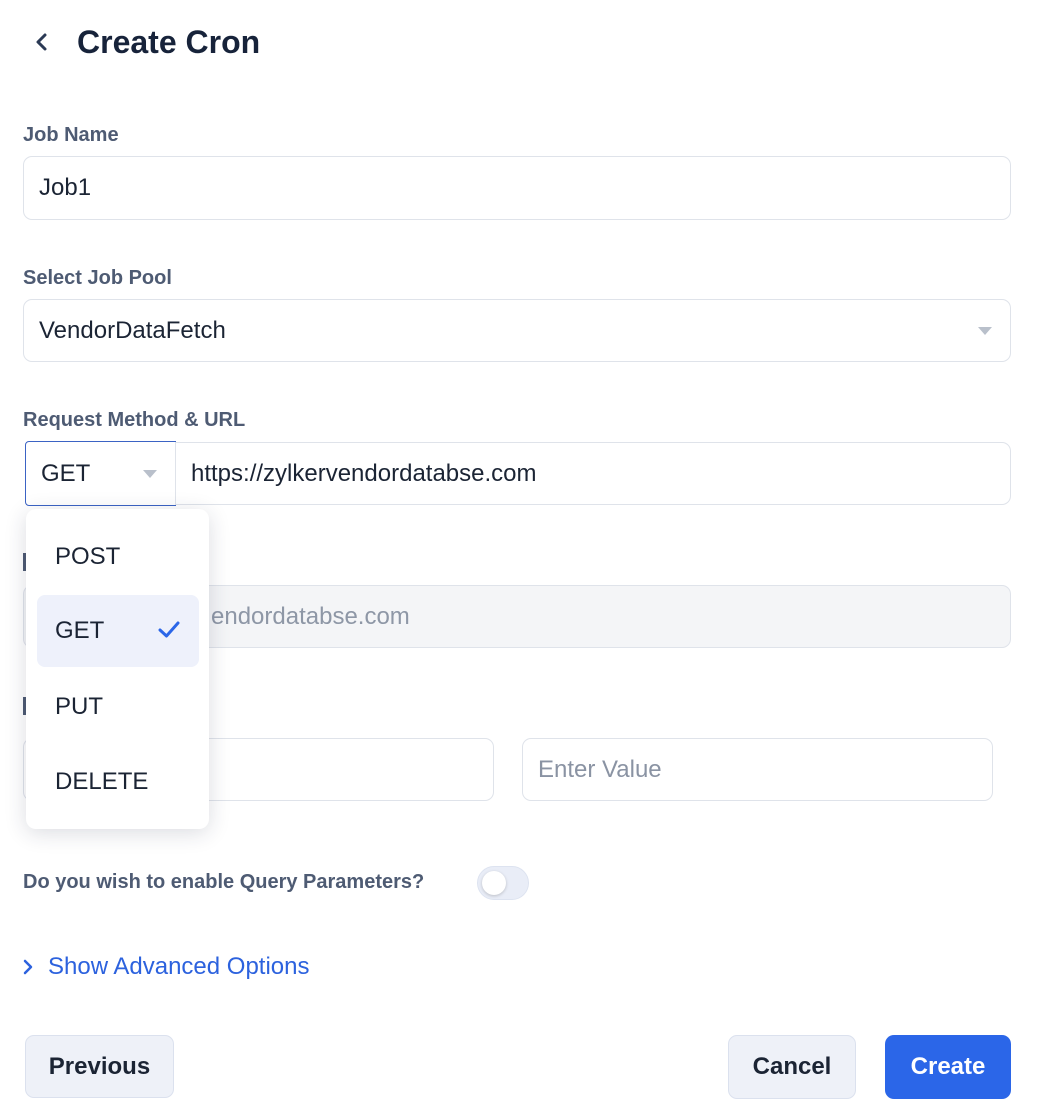 This screenshot has width=1040, height=1119. What do you see at coordinates (118, 631) in the screenshot?
I see `method-option-get: GET` at bounding box center [118, 631].